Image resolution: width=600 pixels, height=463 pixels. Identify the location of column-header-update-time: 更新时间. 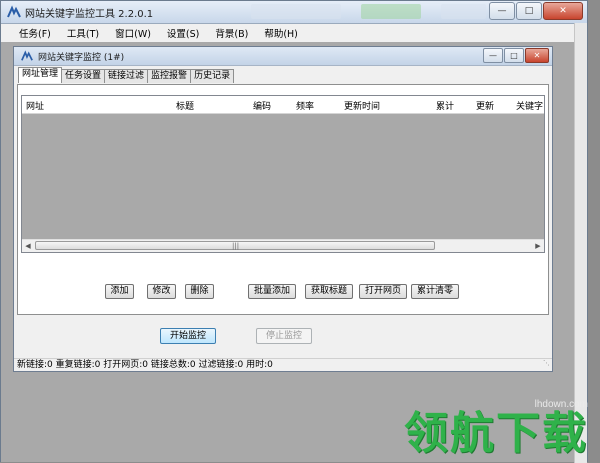
(362, 105).